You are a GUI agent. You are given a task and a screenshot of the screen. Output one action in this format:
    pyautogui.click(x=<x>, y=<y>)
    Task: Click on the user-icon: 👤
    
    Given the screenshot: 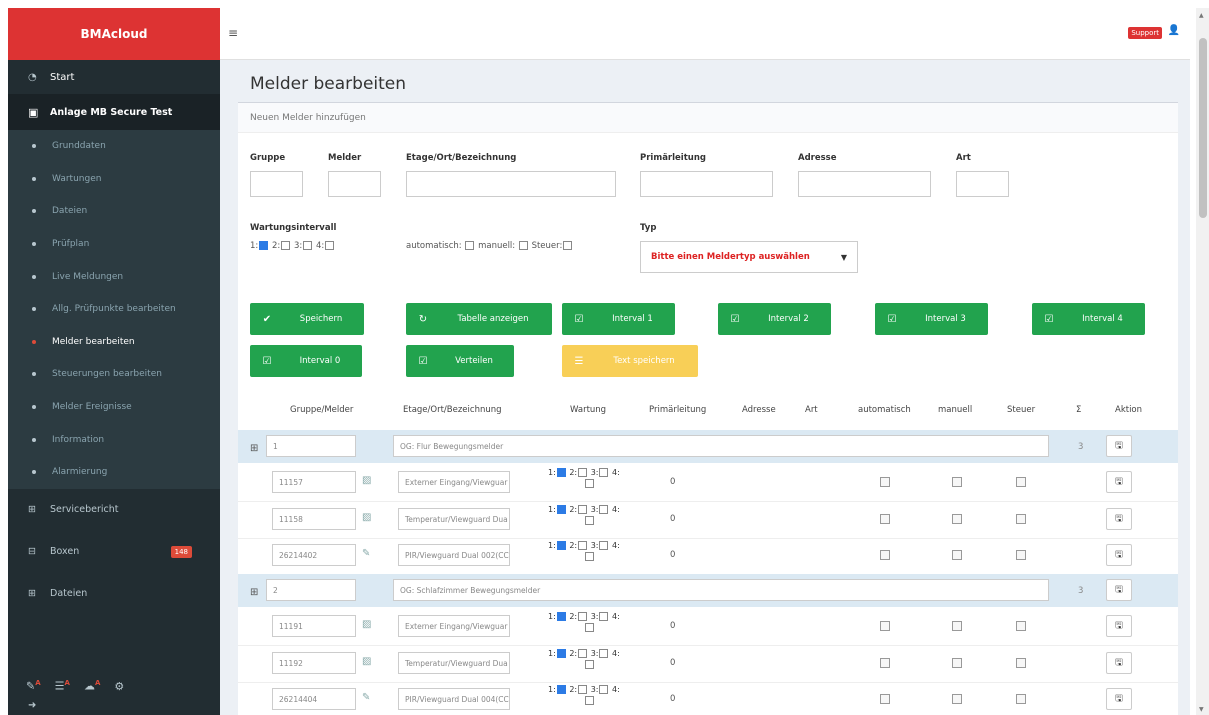 What is the action you would take?
    pyautogui.click(x=1174, y=30)
    